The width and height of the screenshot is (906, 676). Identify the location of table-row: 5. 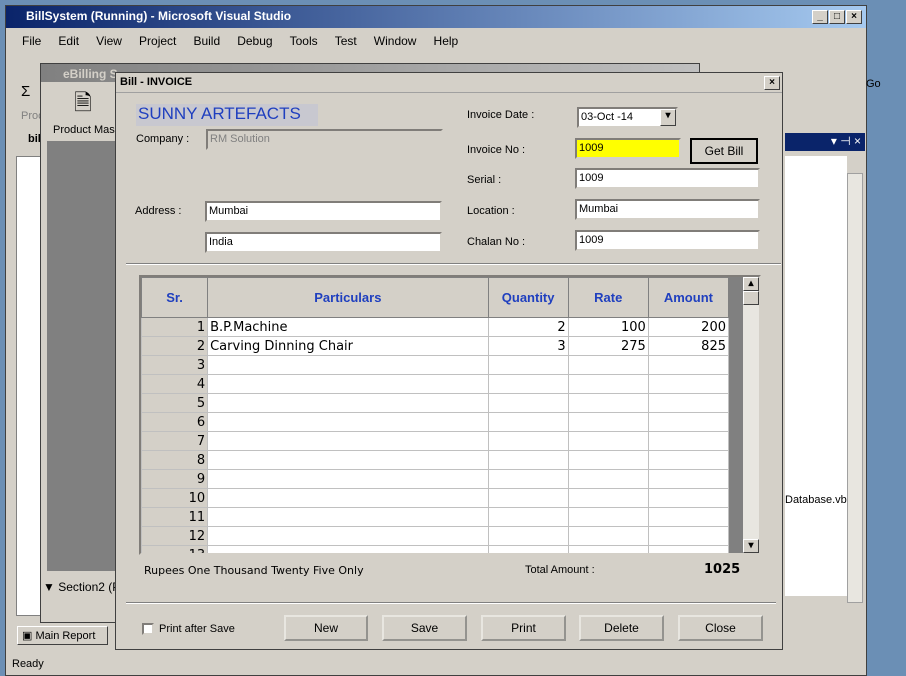
(435, 403).